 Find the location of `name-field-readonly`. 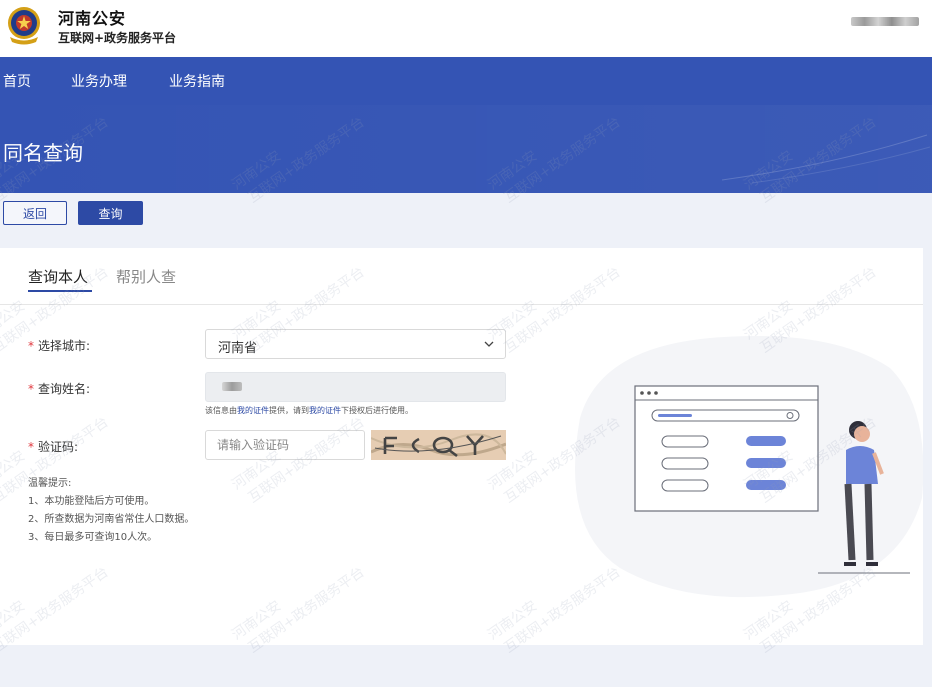

name-field-readonly is located at coordinates (355, 387).